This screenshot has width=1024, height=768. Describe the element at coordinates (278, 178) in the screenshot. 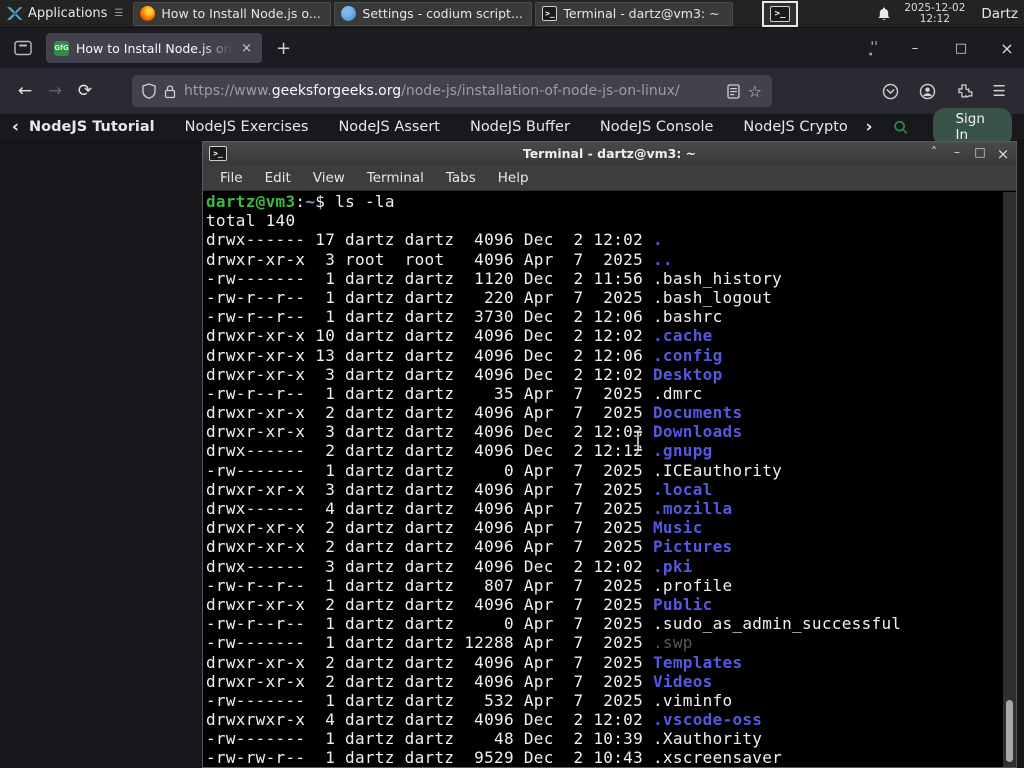

I see `terminal-menu-edit: Edit` at that location.